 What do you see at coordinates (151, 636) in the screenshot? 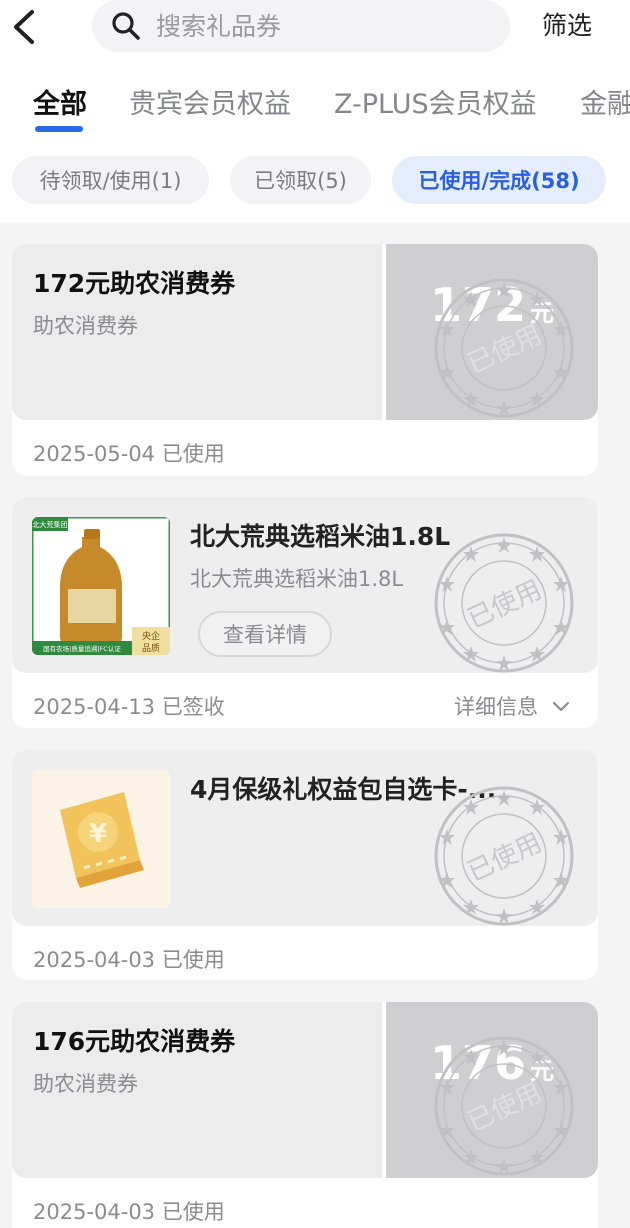
I see `svg-text: 央企` at bounding box center [151, 636].